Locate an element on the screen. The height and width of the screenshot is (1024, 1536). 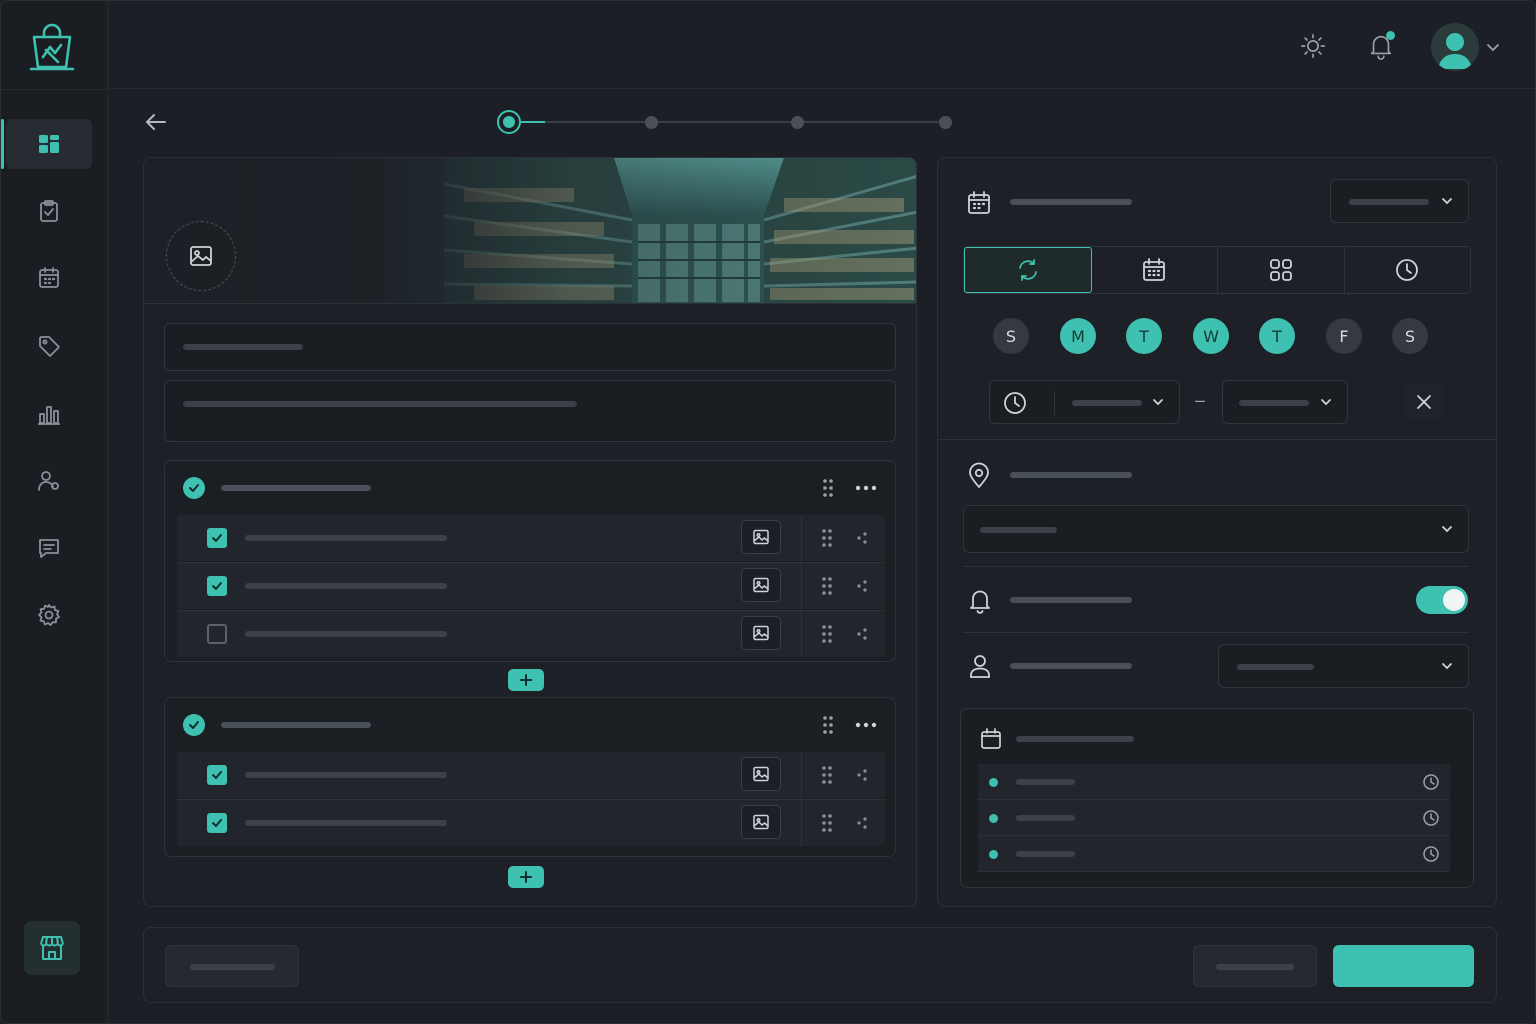
day-toggle-tuesday: T is located at coordinates (1144, 336).